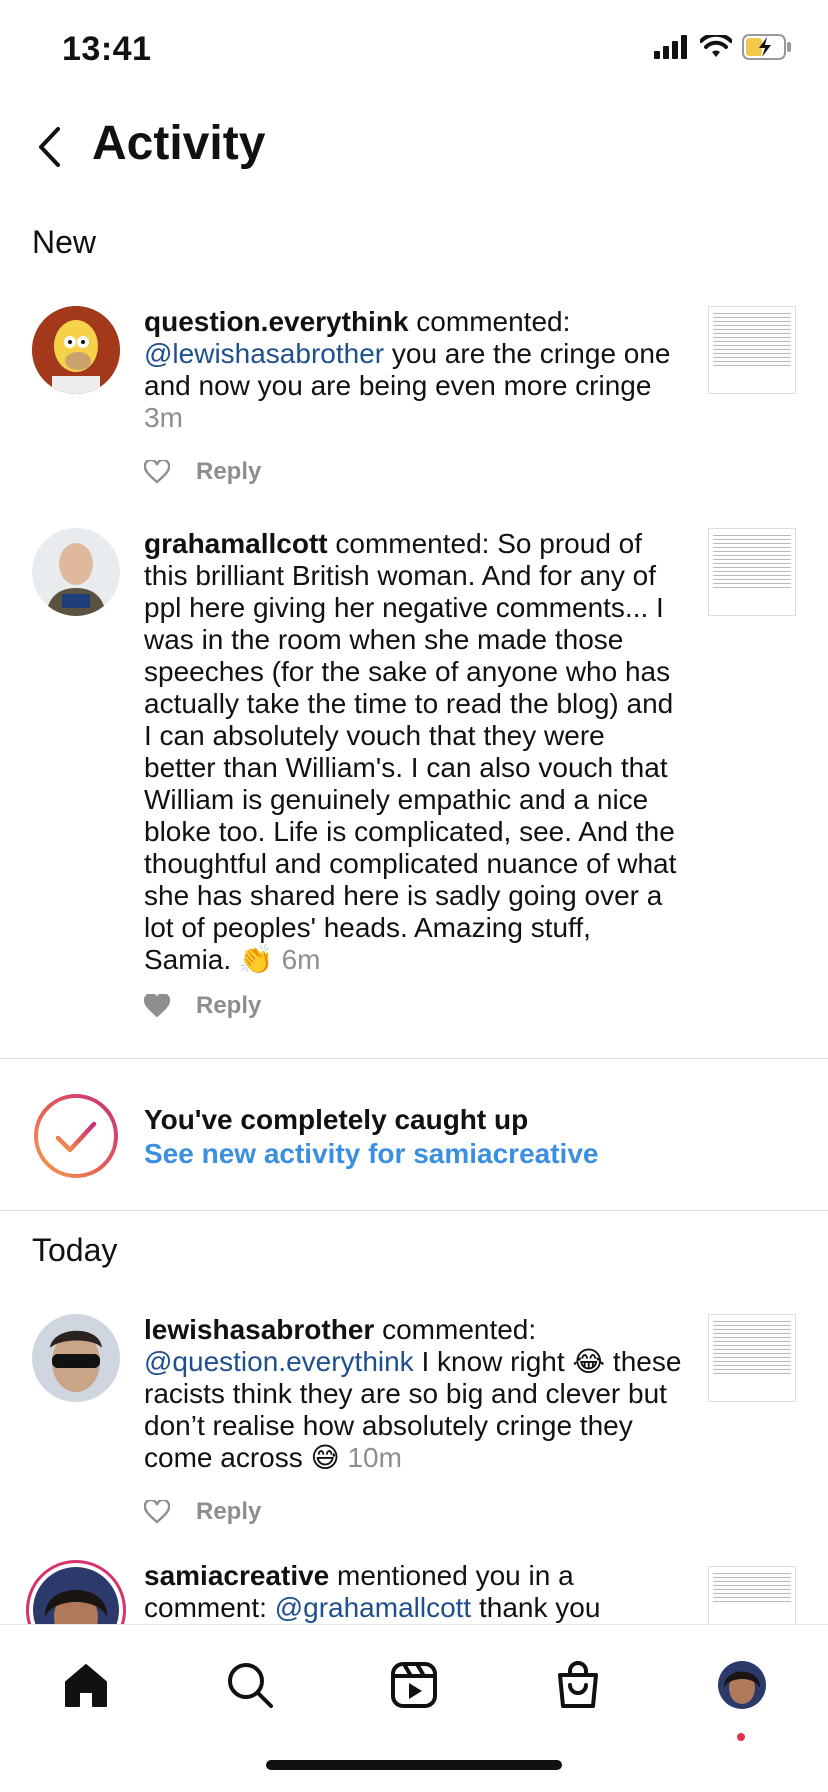  I want to click on shop-icon, so click(578, 1684).